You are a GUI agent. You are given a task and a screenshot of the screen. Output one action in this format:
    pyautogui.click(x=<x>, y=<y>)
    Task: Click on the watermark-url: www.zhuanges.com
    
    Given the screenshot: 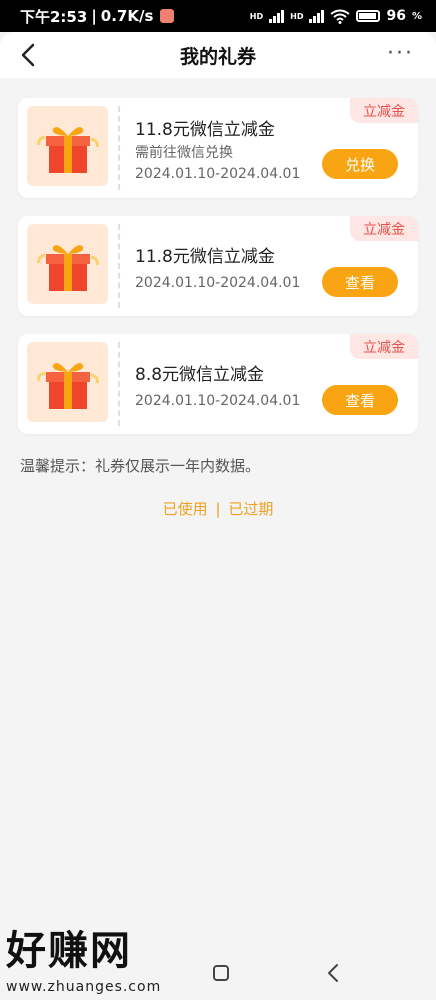 What is the action you would take?
    pyautogui.click(x=84, y=987)
    